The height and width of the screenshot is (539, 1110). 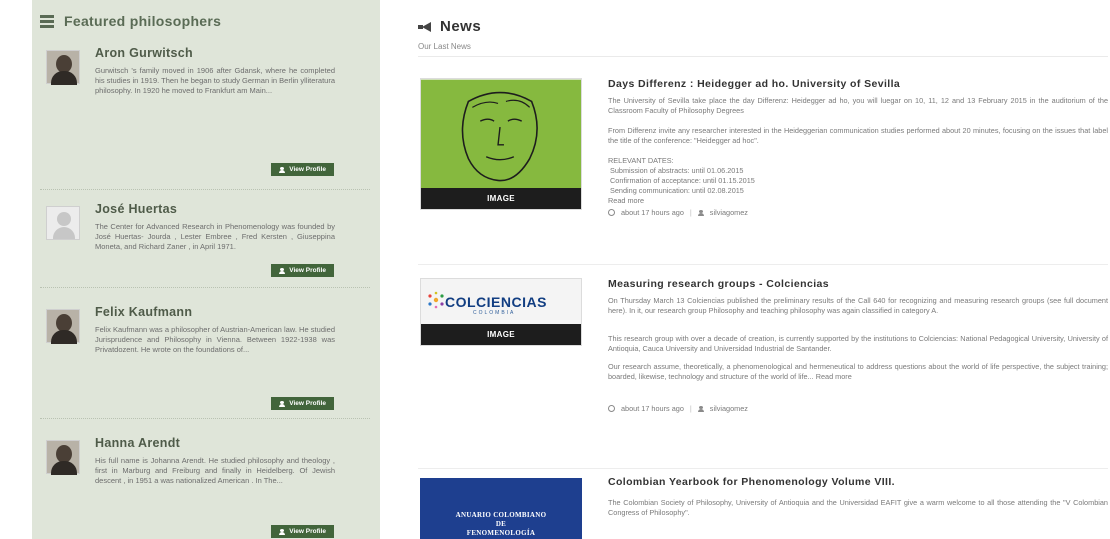 What do you see at coordinates (677, 190) in the screenshot?
I see `date-item: Sending communication: until 02.08.2015` at bounding box center [677, 190].